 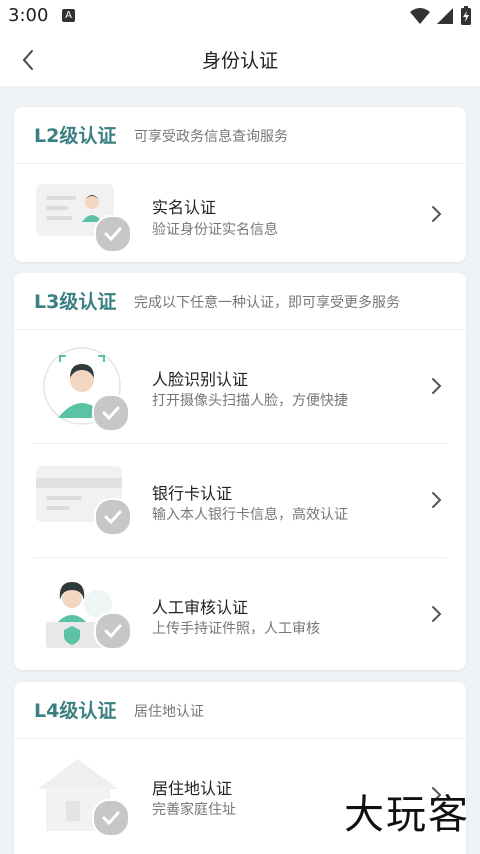 What do you see at coordinates (192, 788) in the screenshot?
I see `item-title: 居住地认证` at bounding box center [192, 788].